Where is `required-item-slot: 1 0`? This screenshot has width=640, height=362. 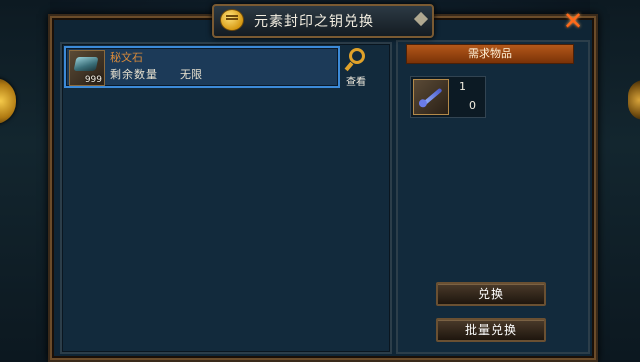 required-item-slot: 1 0 is located at coordinates (448, 97).